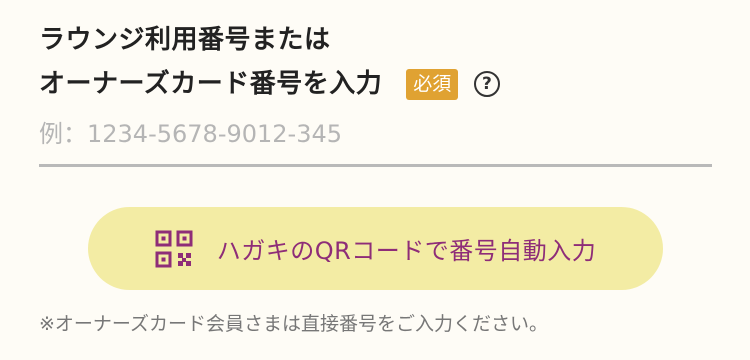 This screenshot has width=750, height=360. I want to click on owners-card-note: ※オーナーズカード会員さまは直接番号をご入力ください。, so click(293, 324).